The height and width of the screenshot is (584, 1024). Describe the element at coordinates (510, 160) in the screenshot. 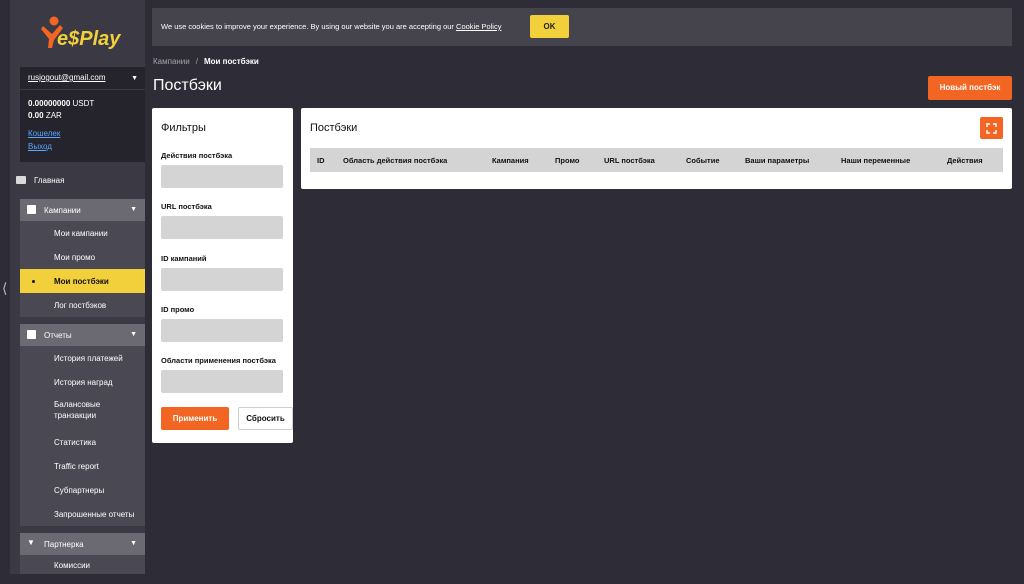

I see `column-header: Кампания` at that location.